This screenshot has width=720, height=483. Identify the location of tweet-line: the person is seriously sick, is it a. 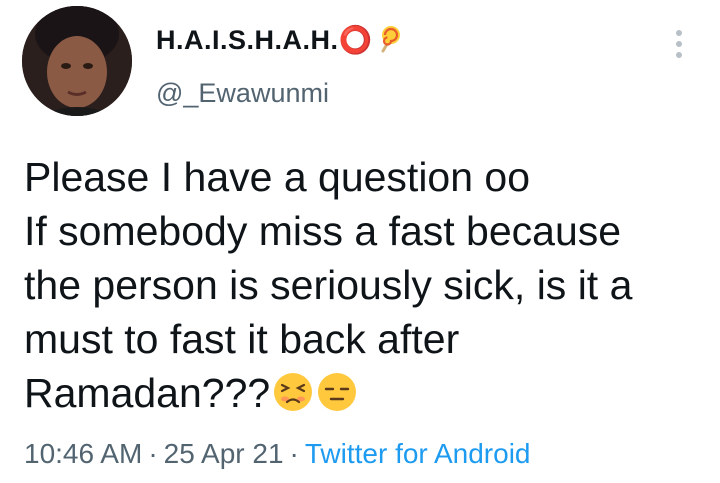
(328, 285).